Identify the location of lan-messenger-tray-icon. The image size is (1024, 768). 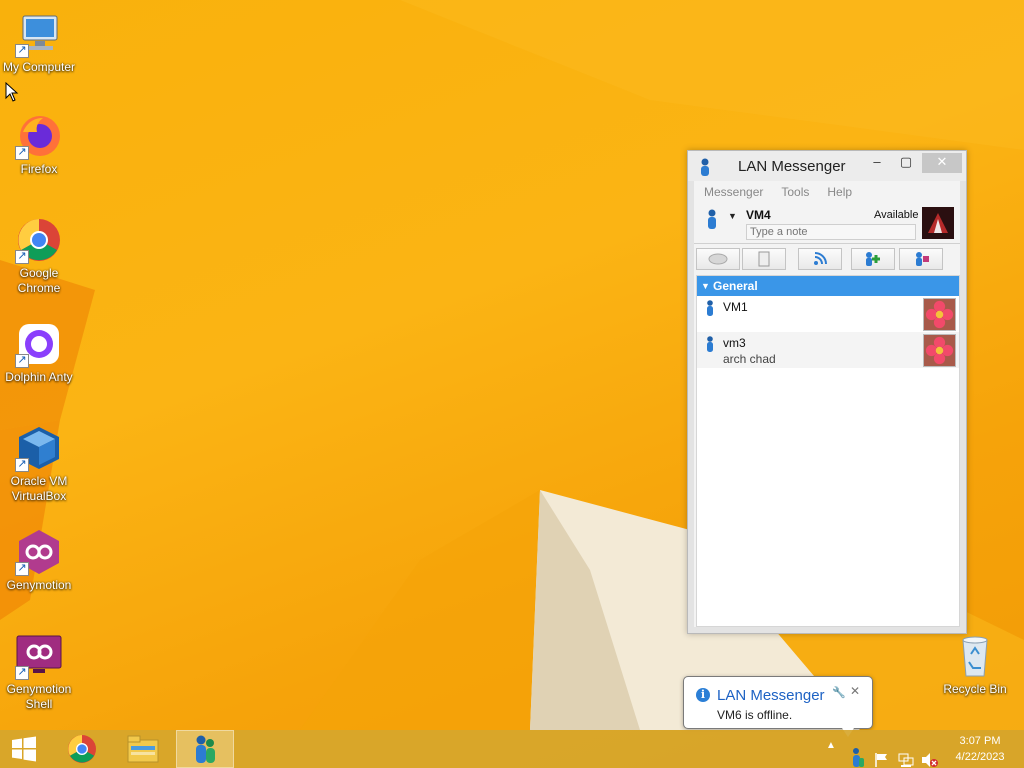
(857, 753).